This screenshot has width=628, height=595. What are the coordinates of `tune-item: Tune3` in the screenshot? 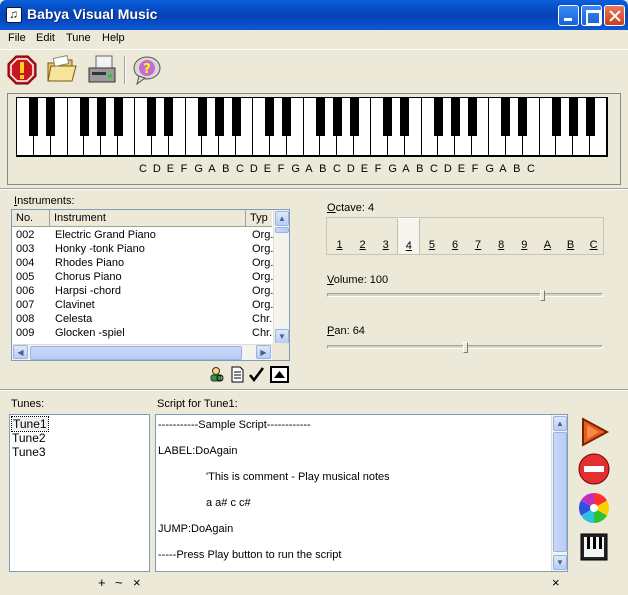 It's located at (29, 452).